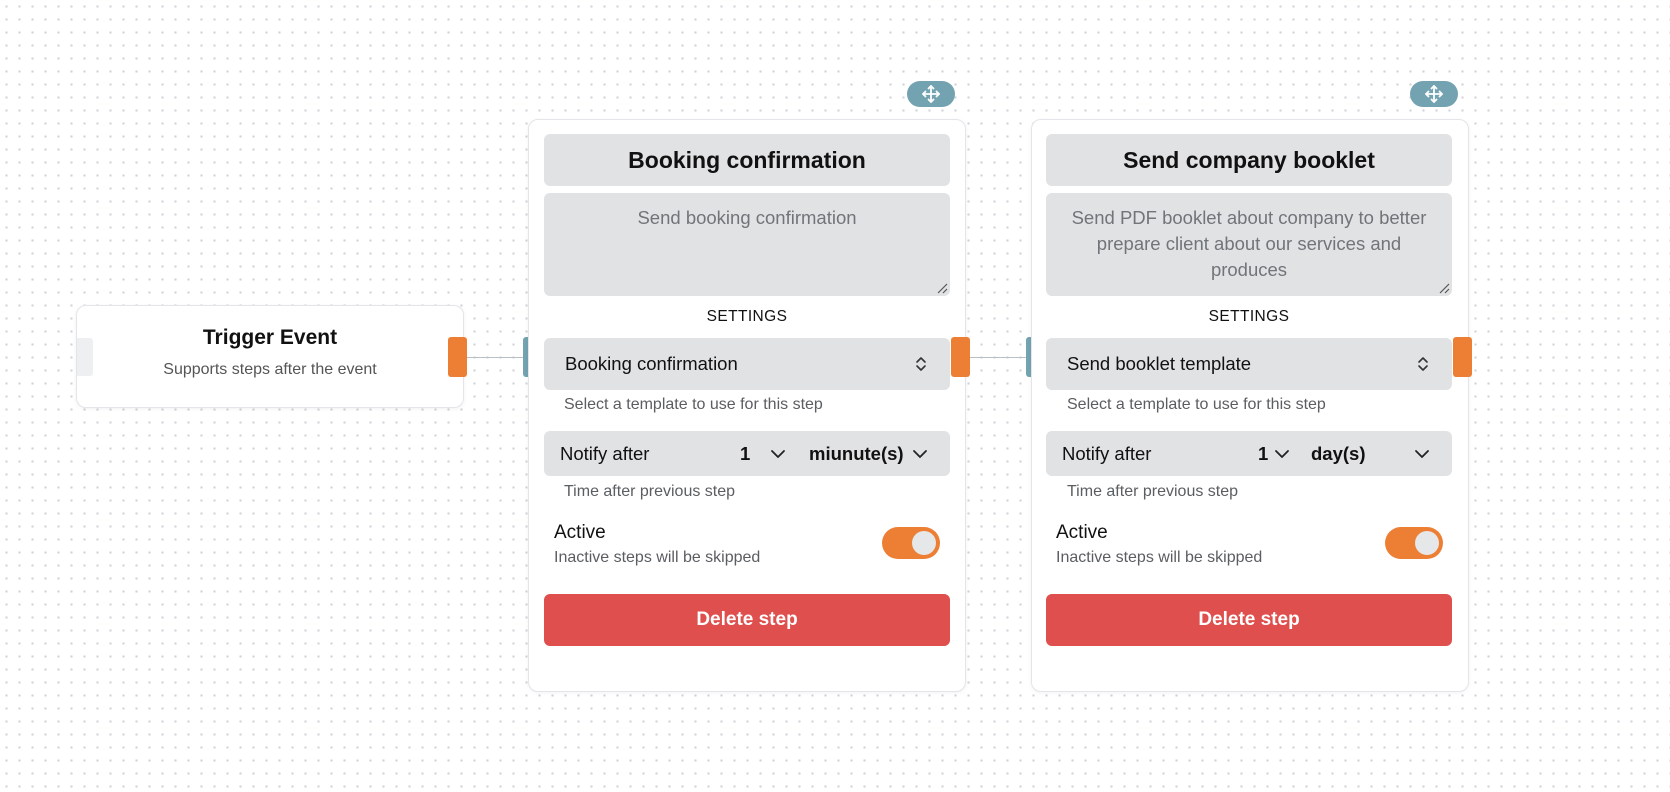  Describe the element at coordinates (651, 363) in the screenshot. I see `step-1-template-value: Booking confirmation` at that location.